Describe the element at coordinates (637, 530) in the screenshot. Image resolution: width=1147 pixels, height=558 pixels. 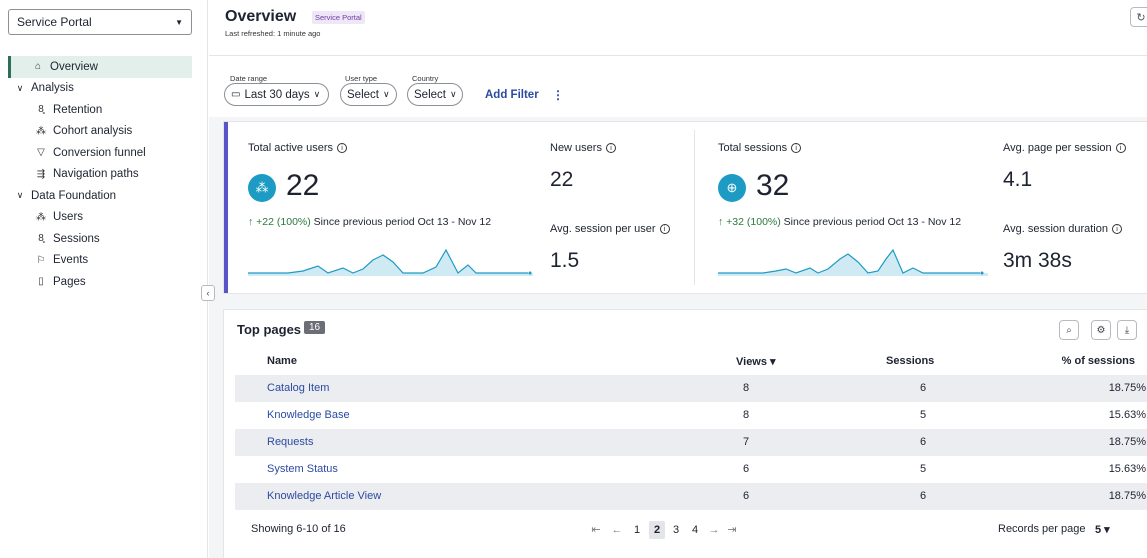
I see `page-button-1: 1` at that location.